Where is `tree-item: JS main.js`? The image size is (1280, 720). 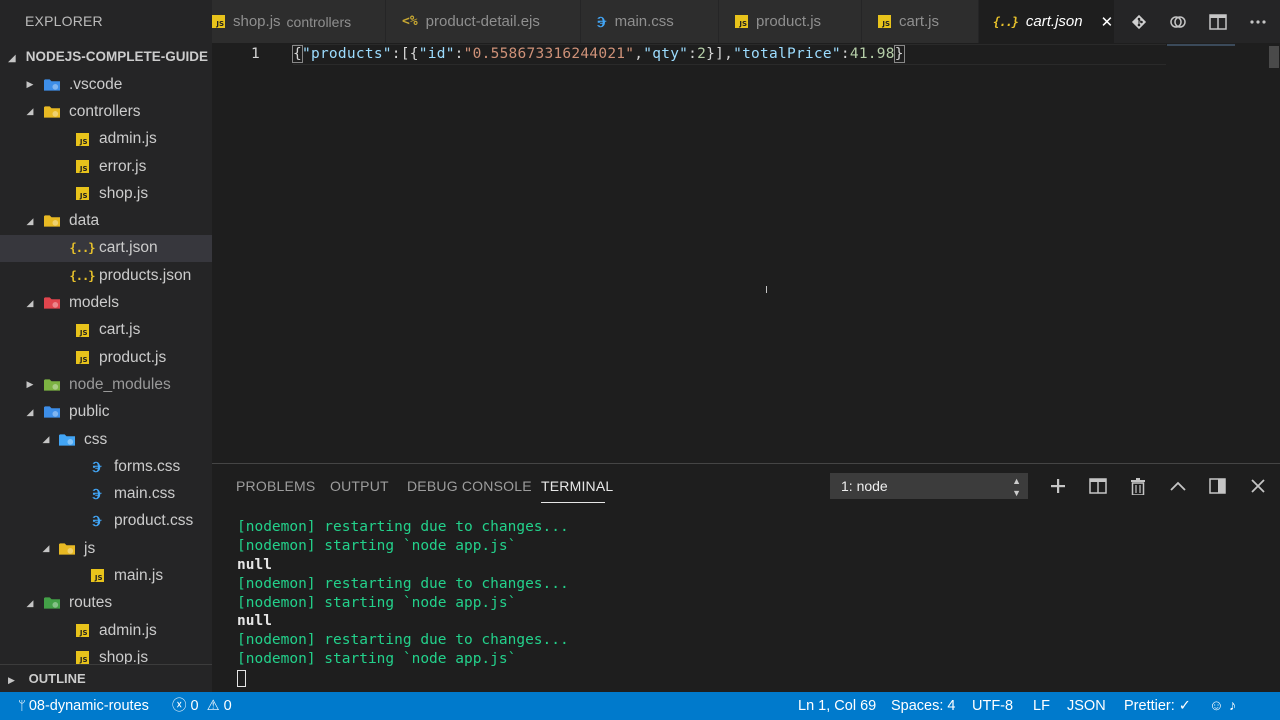 tree-item: JS main.js is located at coordinates (106, 575).